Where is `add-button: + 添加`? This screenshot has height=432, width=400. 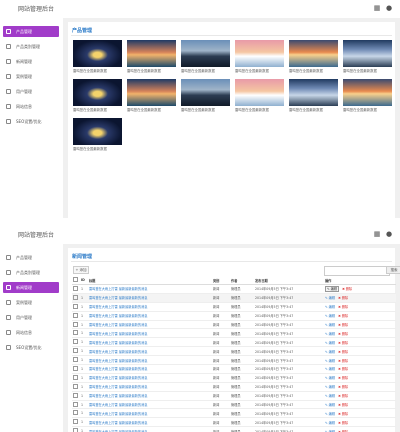 add-button: + 添加 is located at coordinates (81, 270).